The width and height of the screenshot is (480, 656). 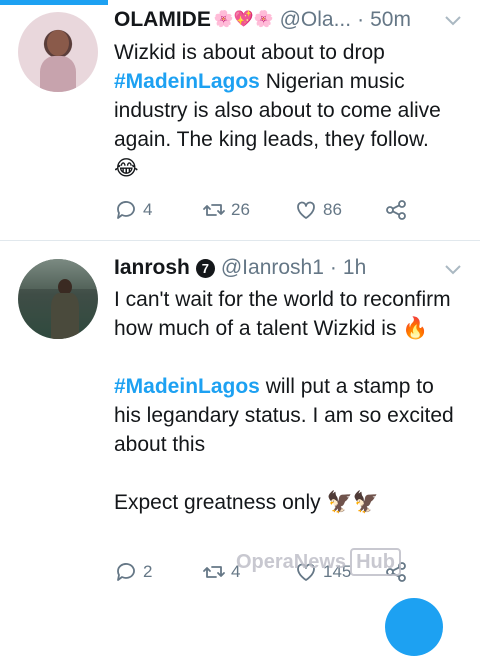 I want to click on reply-count: 2, so click(x=148, y=571).